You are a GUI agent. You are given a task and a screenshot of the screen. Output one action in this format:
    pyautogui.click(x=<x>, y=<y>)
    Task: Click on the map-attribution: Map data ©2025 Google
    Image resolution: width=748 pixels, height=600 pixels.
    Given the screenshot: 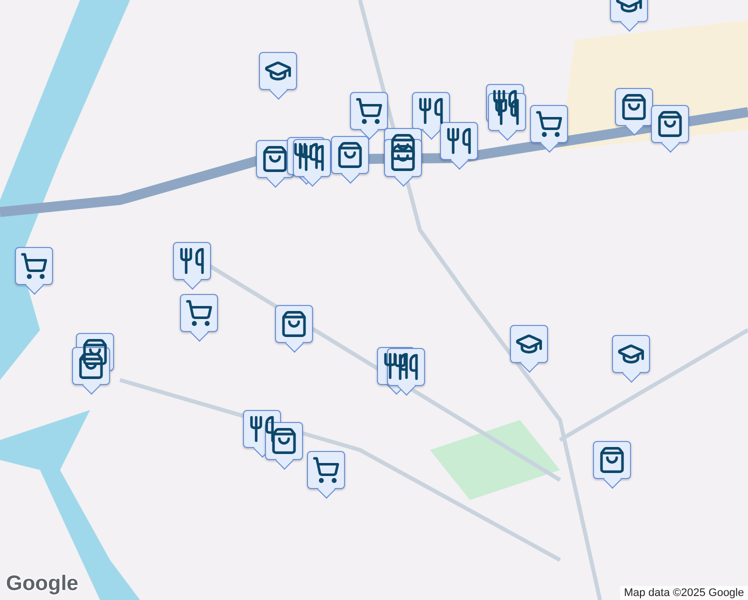 What is the action you would take?
    pyautogui.click(x=684, y=593)
    